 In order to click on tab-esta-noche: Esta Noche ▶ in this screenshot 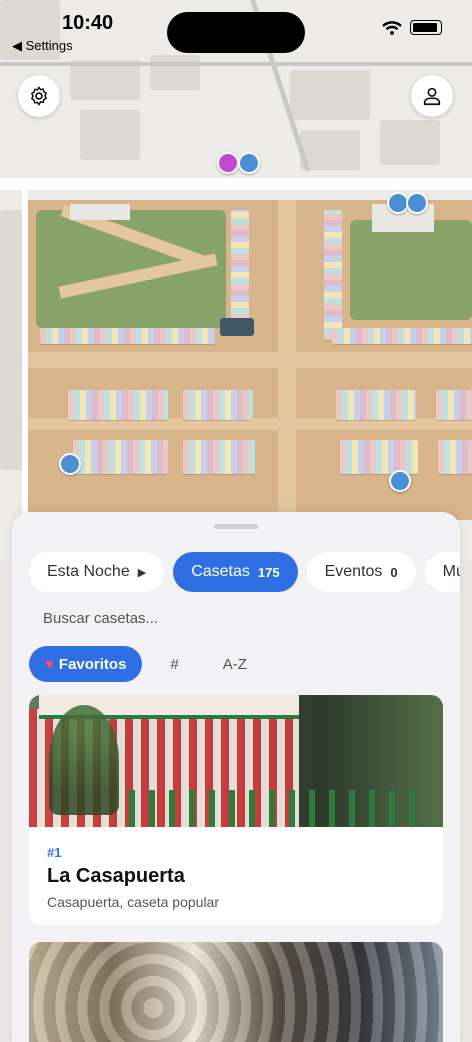, I will do `click(97, 572)`.